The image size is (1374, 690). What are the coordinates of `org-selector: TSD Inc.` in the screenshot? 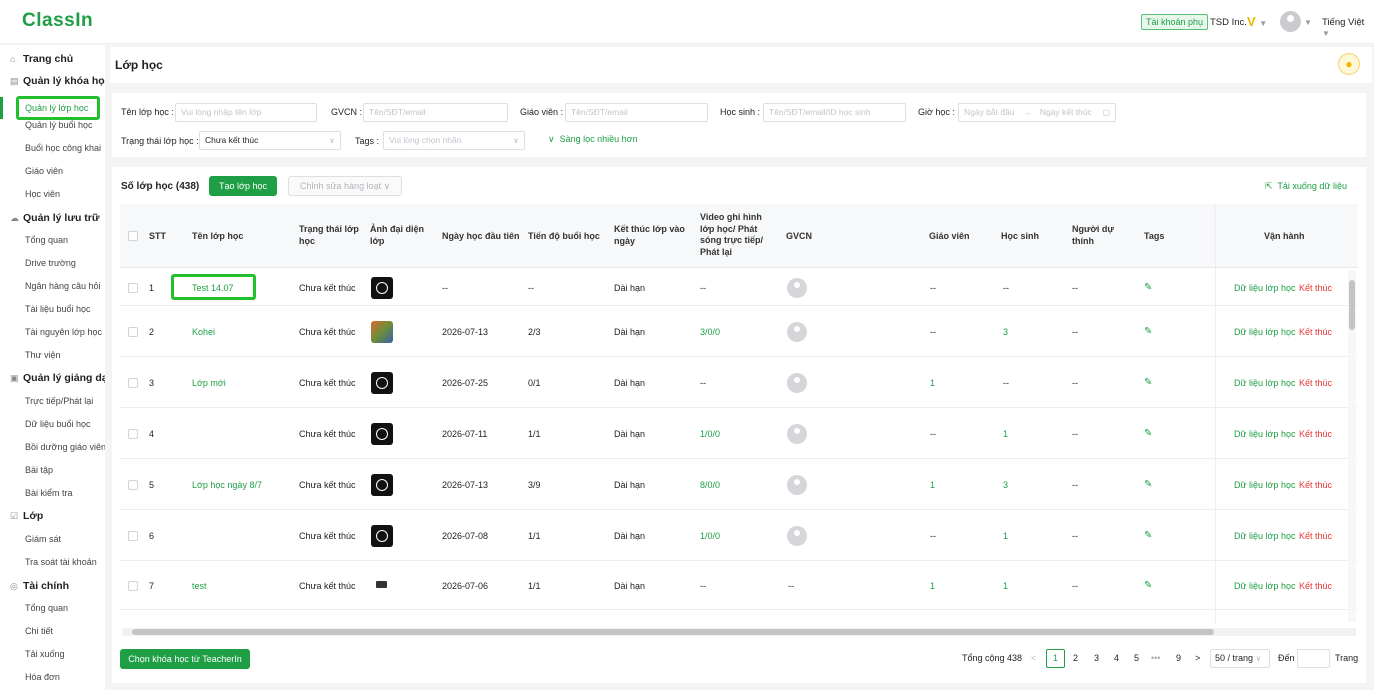 It's located at (1228, 22).